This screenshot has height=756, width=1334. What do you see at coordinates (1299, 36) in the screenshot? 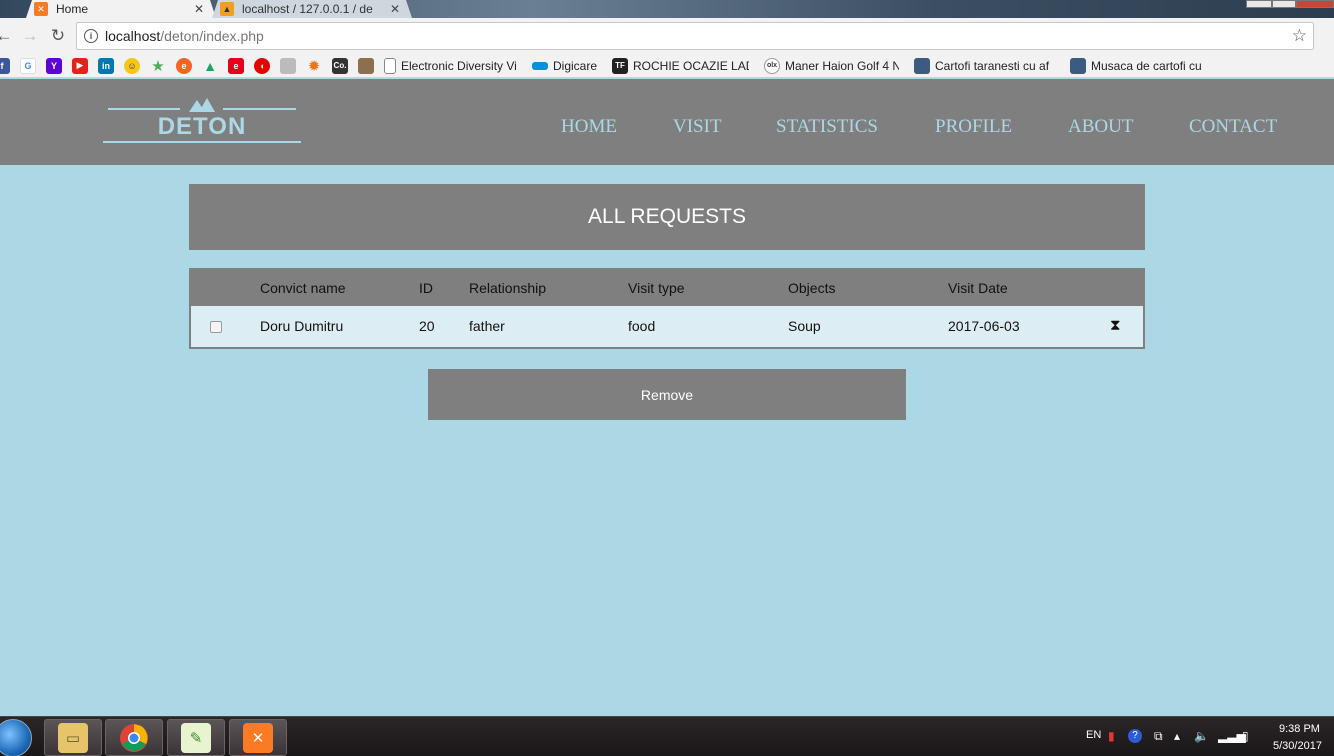
I see `bookmark-star-icon: ☆` at bounding box center [1299, 36].